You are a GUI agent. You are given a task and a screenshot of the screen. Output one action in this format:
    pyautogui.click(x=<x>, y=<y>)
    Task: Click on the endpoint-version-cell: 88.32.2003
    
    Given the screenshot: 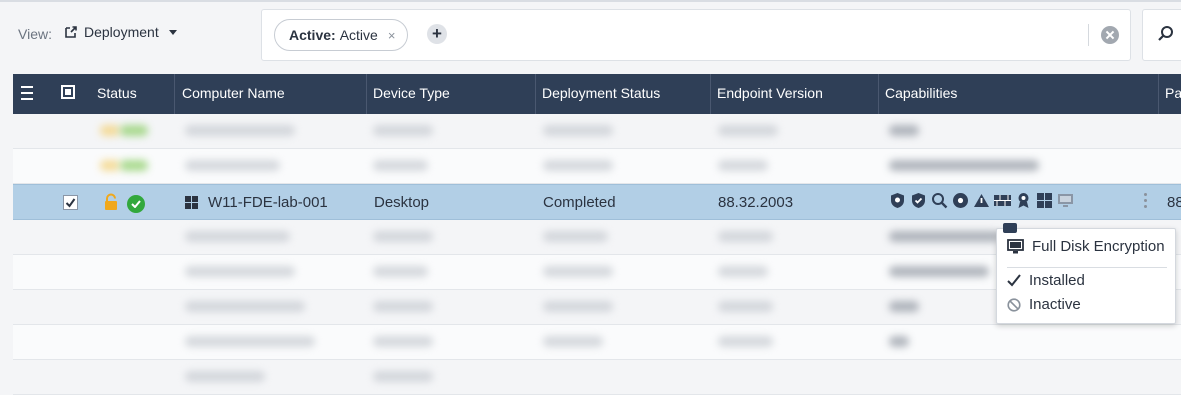 What is the action you would take?
    pyautogui.click(x=756, y=202)
    